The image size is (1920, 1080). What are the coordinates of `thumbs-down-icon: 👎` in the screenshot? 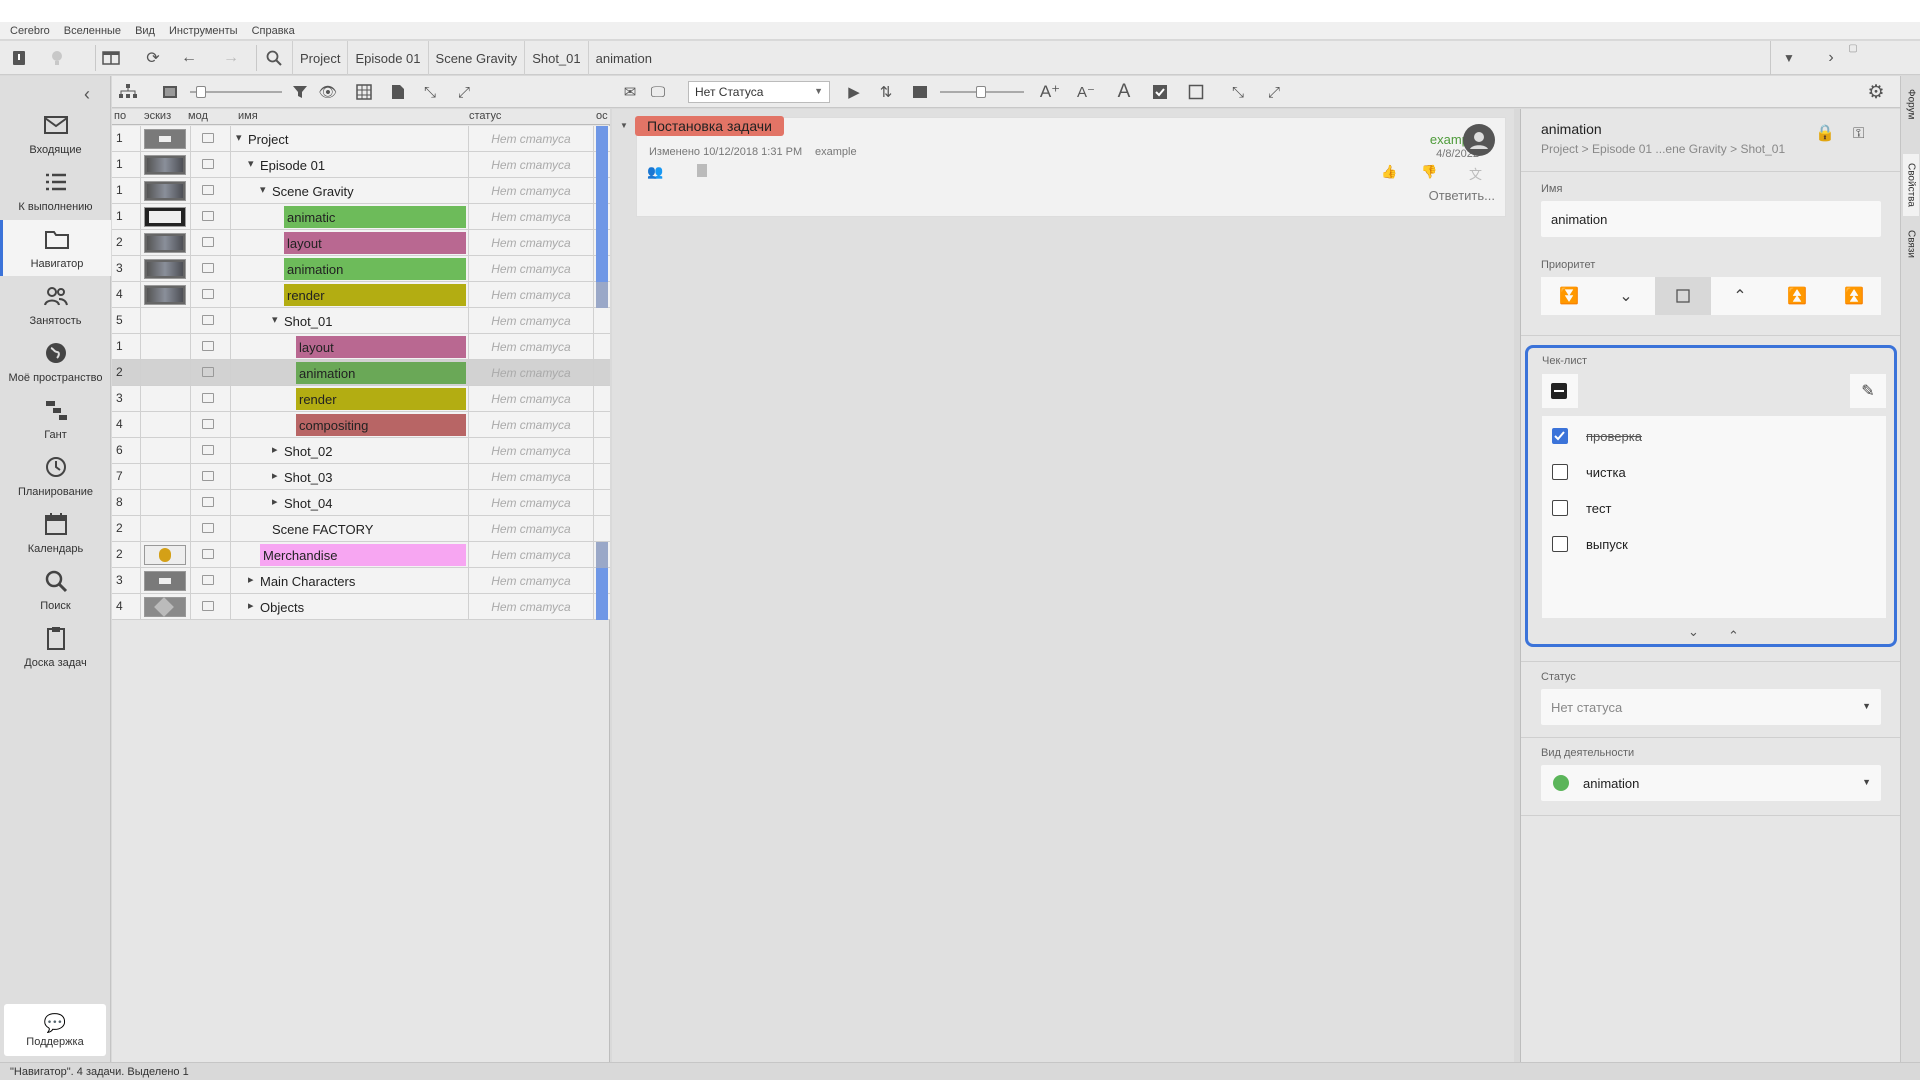 It's located at (1429, 172).